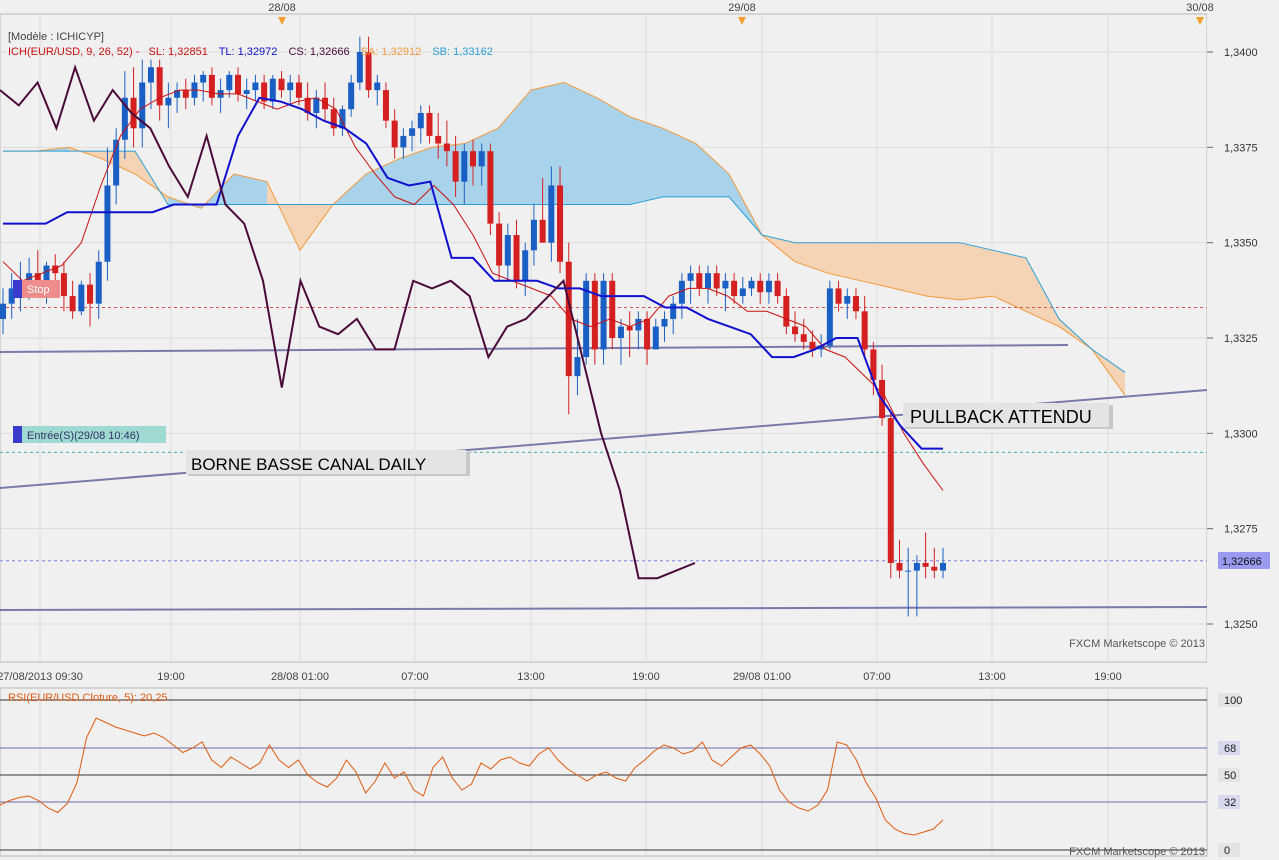 The height and width of the screenshot is (860, 1279). I want to click on rsi-level-label: 0, so click(1227, 851).